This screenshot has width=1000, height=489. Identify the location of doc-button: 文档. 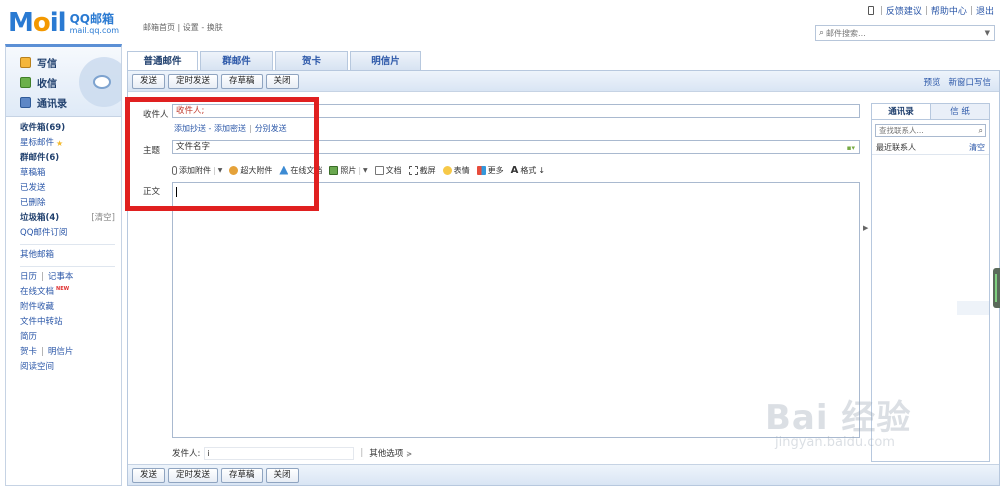
(388, 170).